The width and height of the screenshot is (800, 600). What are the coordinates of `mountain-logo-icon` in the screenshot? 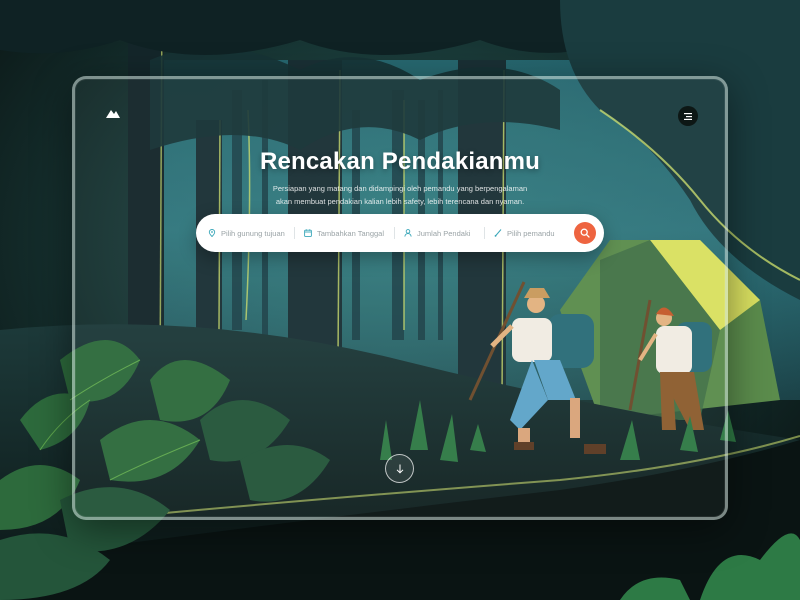 It's located at (113, 113).